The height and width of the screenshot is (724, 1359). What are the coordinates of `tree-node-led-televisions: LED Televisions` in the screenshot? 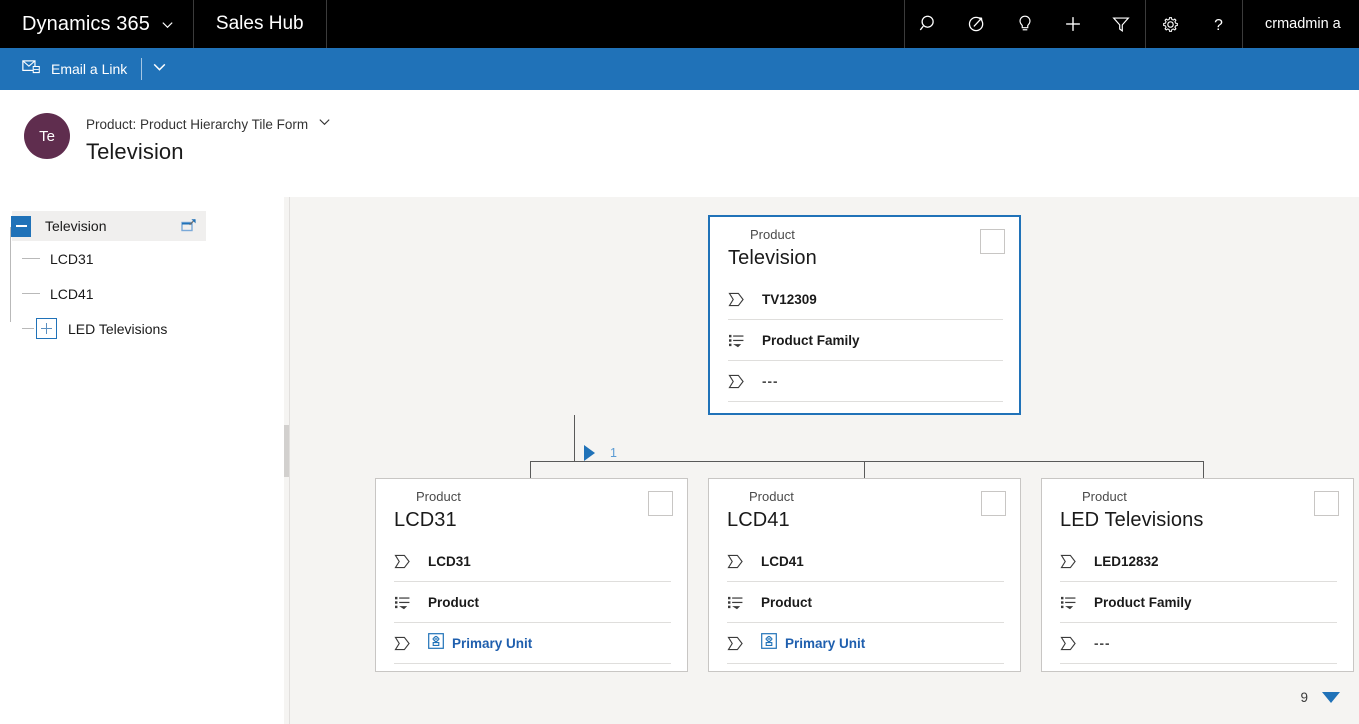 It's located at (150, 328).